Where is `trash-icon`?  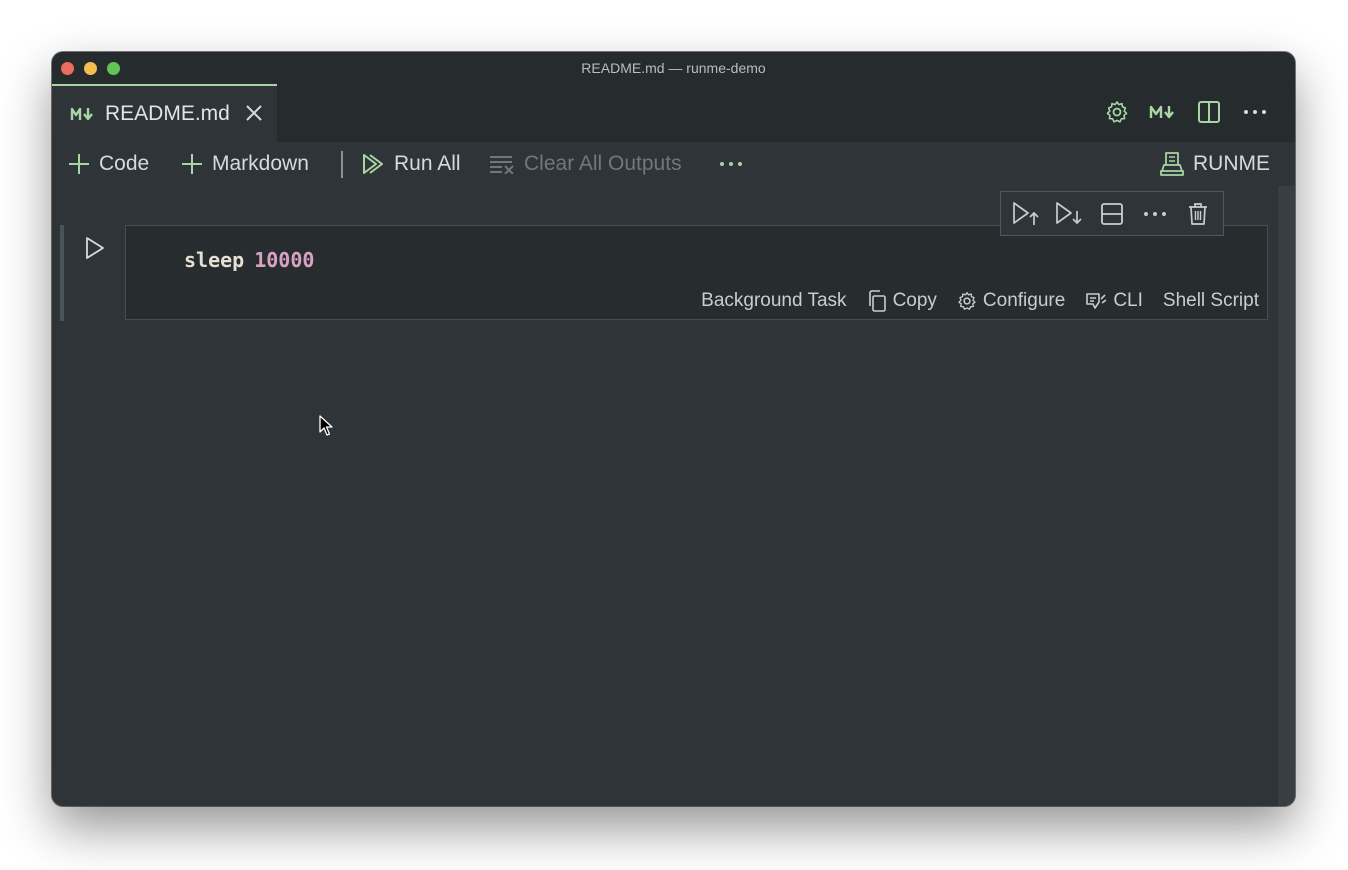
trash-icon is located at coordinates (1197, 213).